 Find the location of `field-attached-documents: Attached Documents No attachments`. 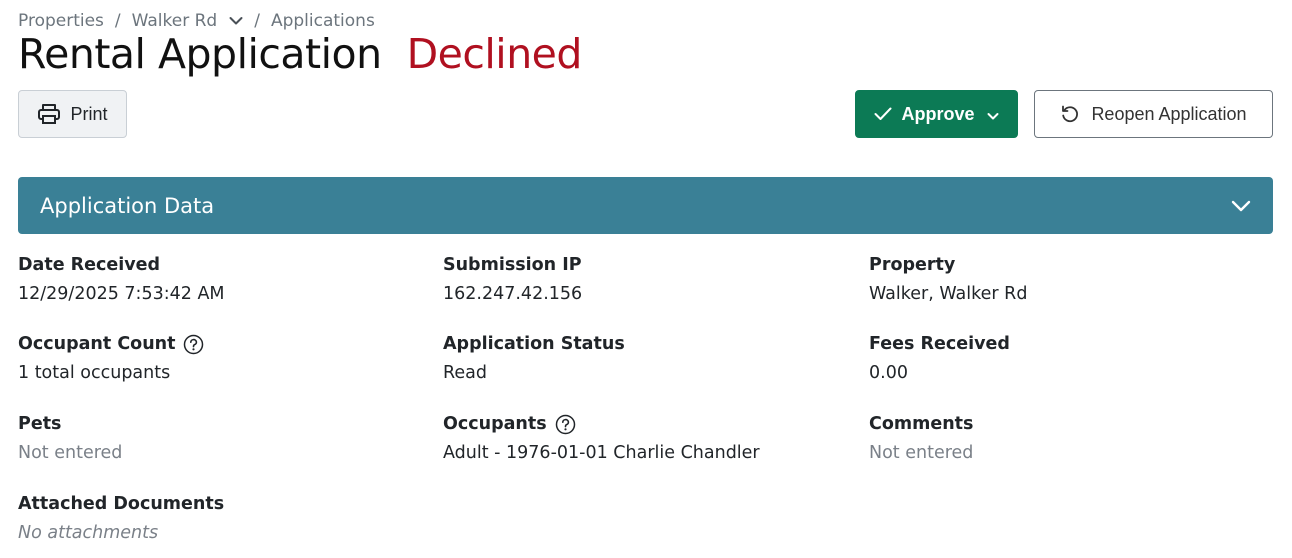

field-attached-documents: Attached Documents No attachments is located at coordinates (121, 518).